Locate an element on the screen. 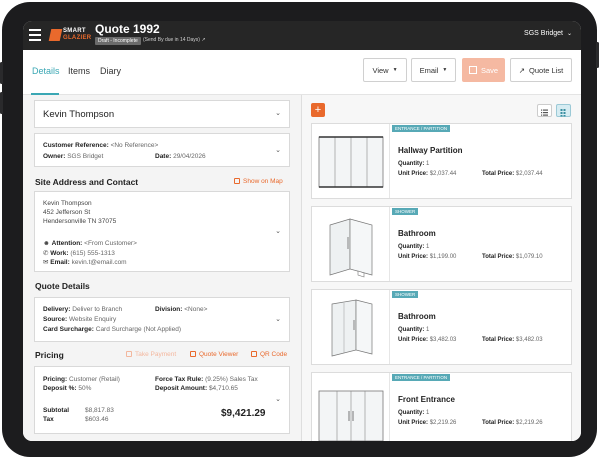  item-total-price: Total Price: $2,219.26 is located at coordinates (512, 423).